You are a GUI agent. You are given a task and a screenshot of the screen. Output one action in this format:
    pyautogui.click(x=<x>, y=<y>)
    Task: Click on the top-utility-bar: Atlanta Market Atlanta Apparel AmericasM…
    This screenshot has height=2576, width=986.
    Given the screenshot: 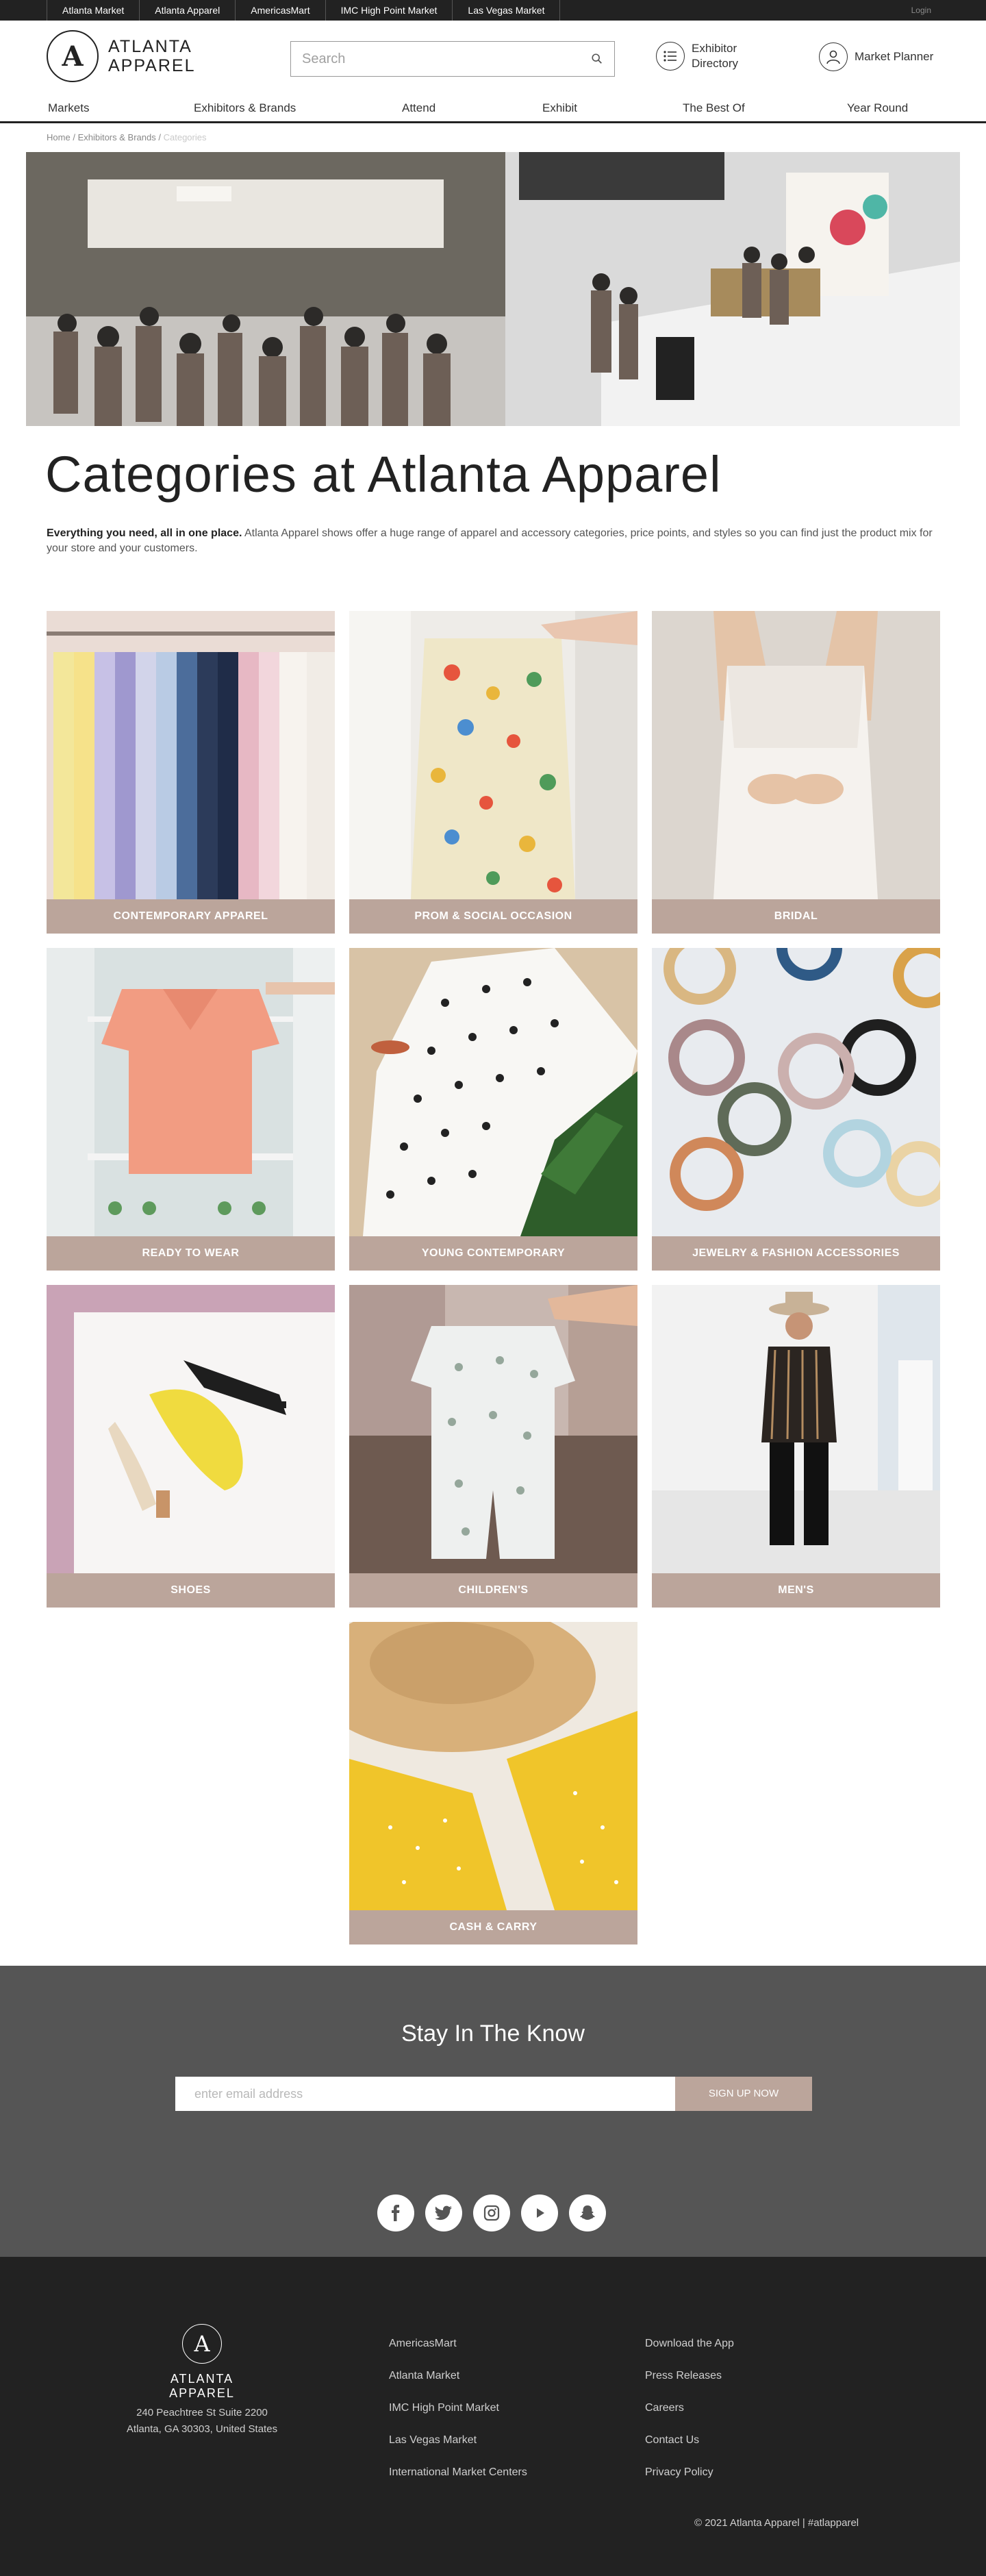 What is the action you would take?
    pyautogui.click(x=493, y=10)
    